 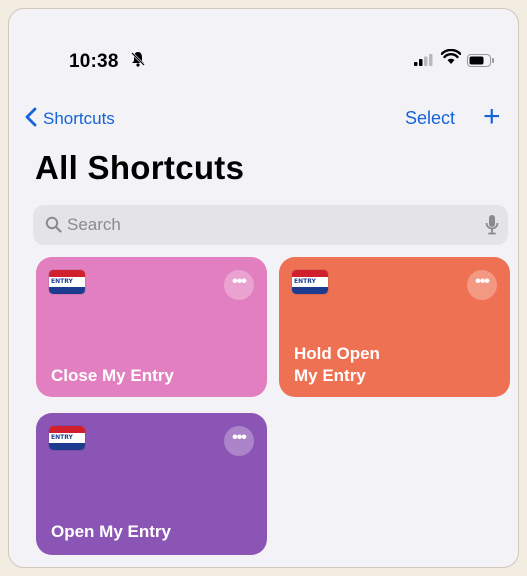 What do you see at coordinates (31, 119) in the screenshot?
I see `chevron-left-icon` at bounding box center [31, 119].